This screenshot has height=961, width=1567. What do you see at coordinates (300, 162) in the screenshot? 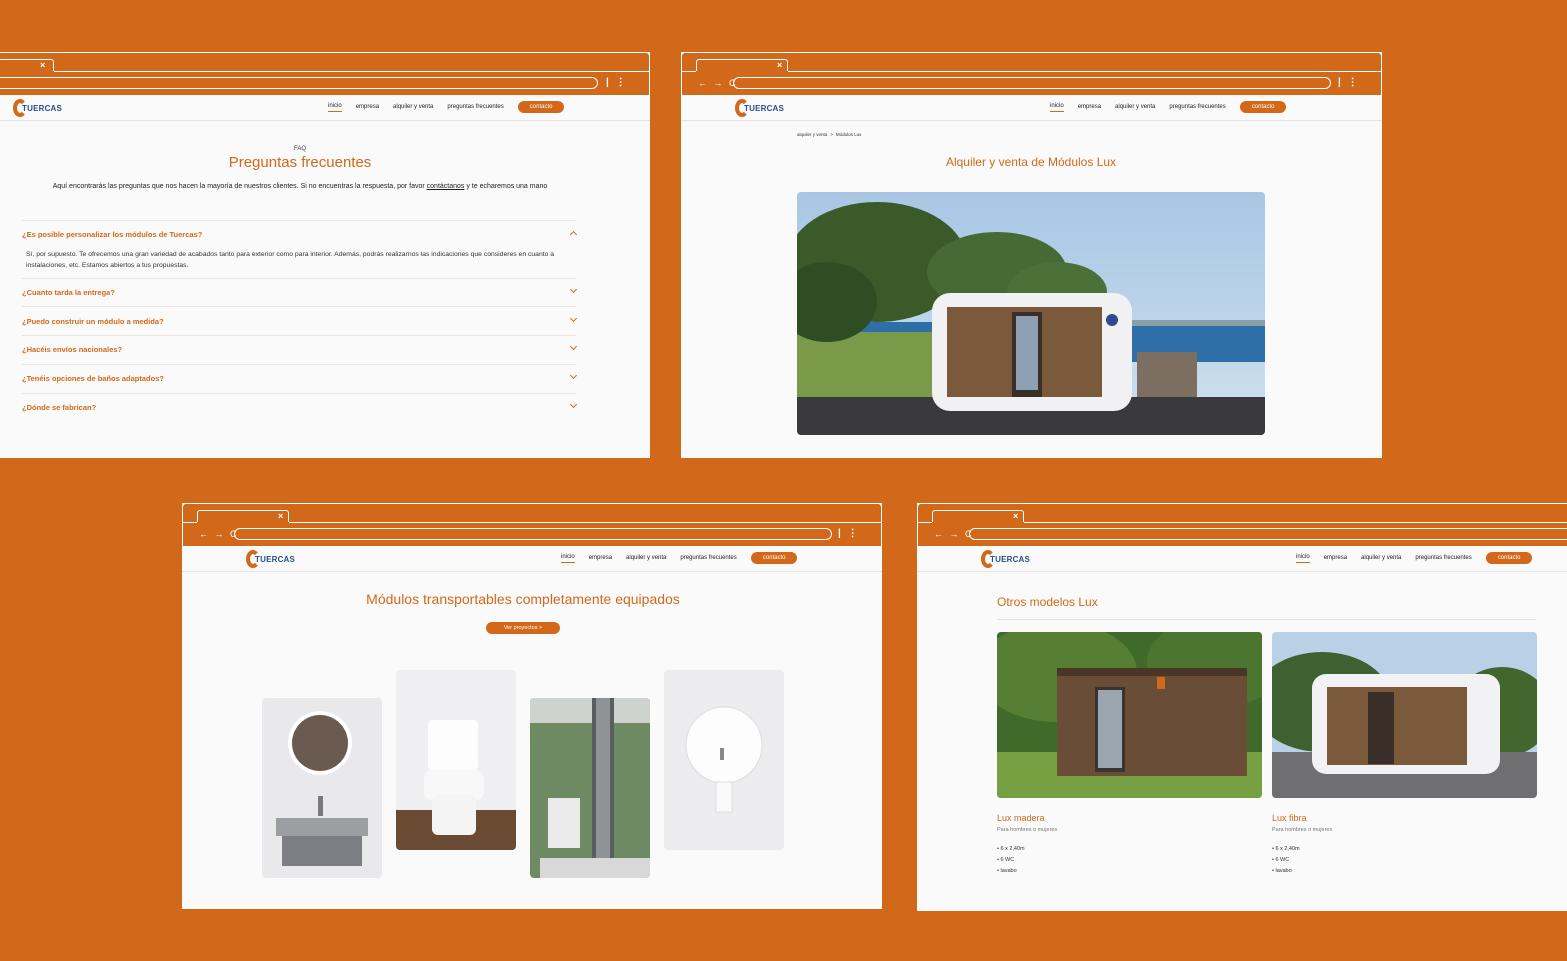
I see `page-title: Preguntas frecuentes` at bounding box center [300, 162].